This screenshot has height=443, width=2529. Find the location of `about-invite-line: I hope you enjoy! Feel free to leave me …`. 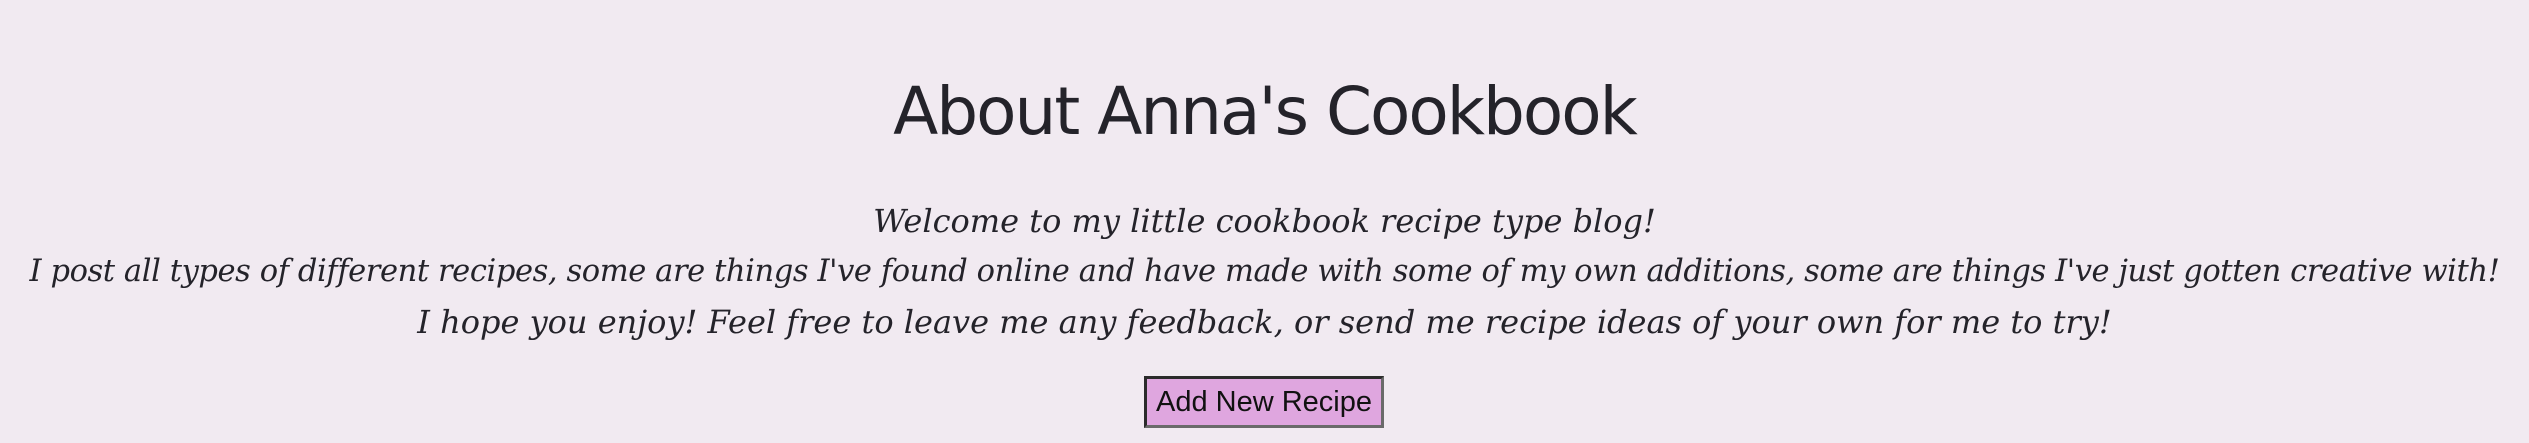

about-invite-line: I hope you enjoy! Feel free to leave me … is located at coordinates (1264, 322).